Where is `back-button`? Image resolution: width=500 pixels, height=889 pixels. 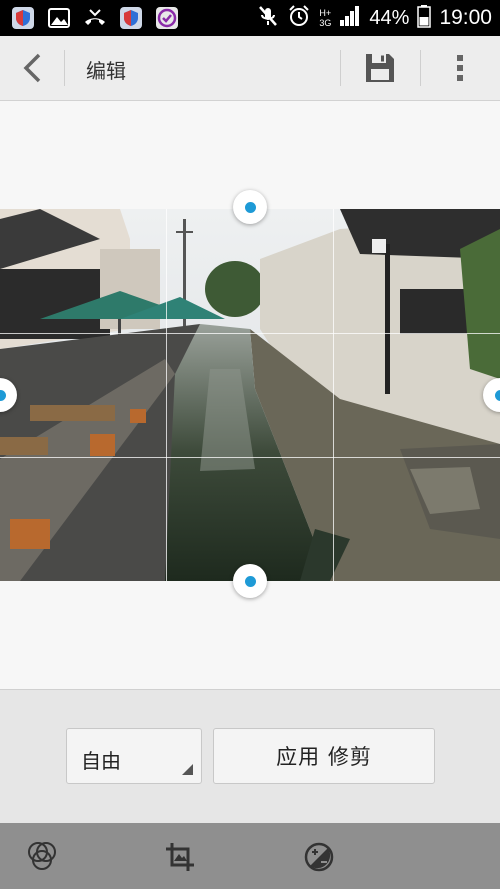
back-button is located at coordinates (32, 68).